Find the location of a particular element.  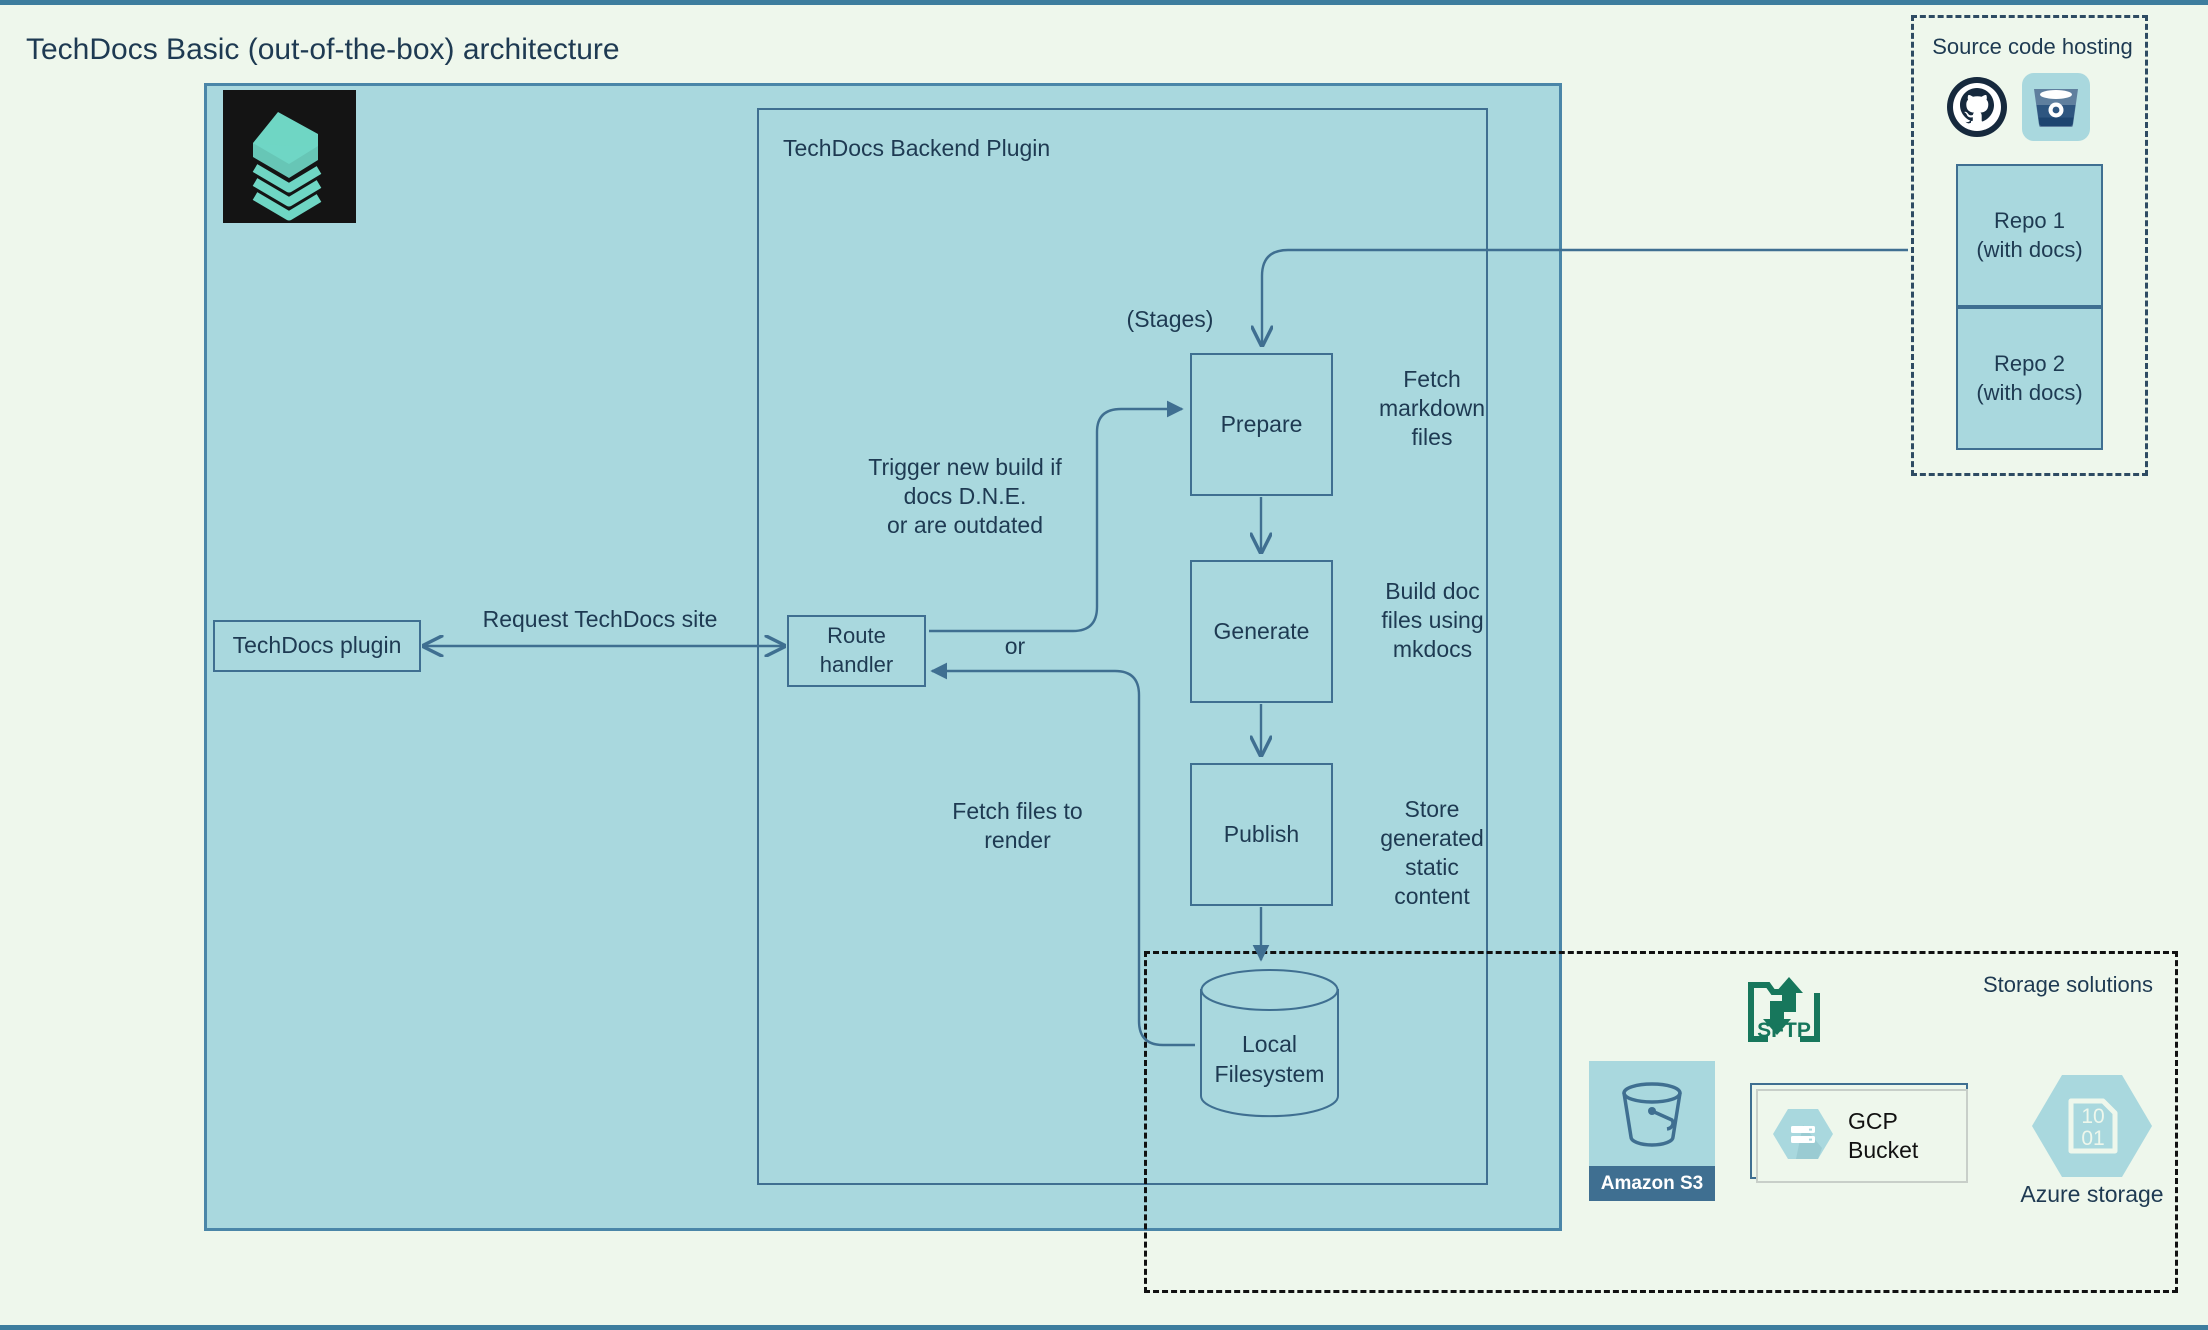

node-publish: Publish is located at coordinates (1261, 834).